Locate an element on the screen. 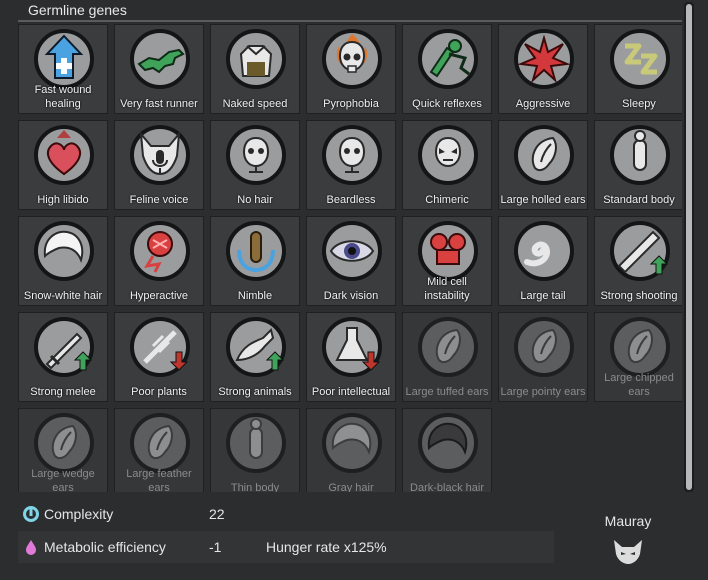 This screenshot has width=708, height=580. gene-card: Sleepy is located at coordinates (638, 69).